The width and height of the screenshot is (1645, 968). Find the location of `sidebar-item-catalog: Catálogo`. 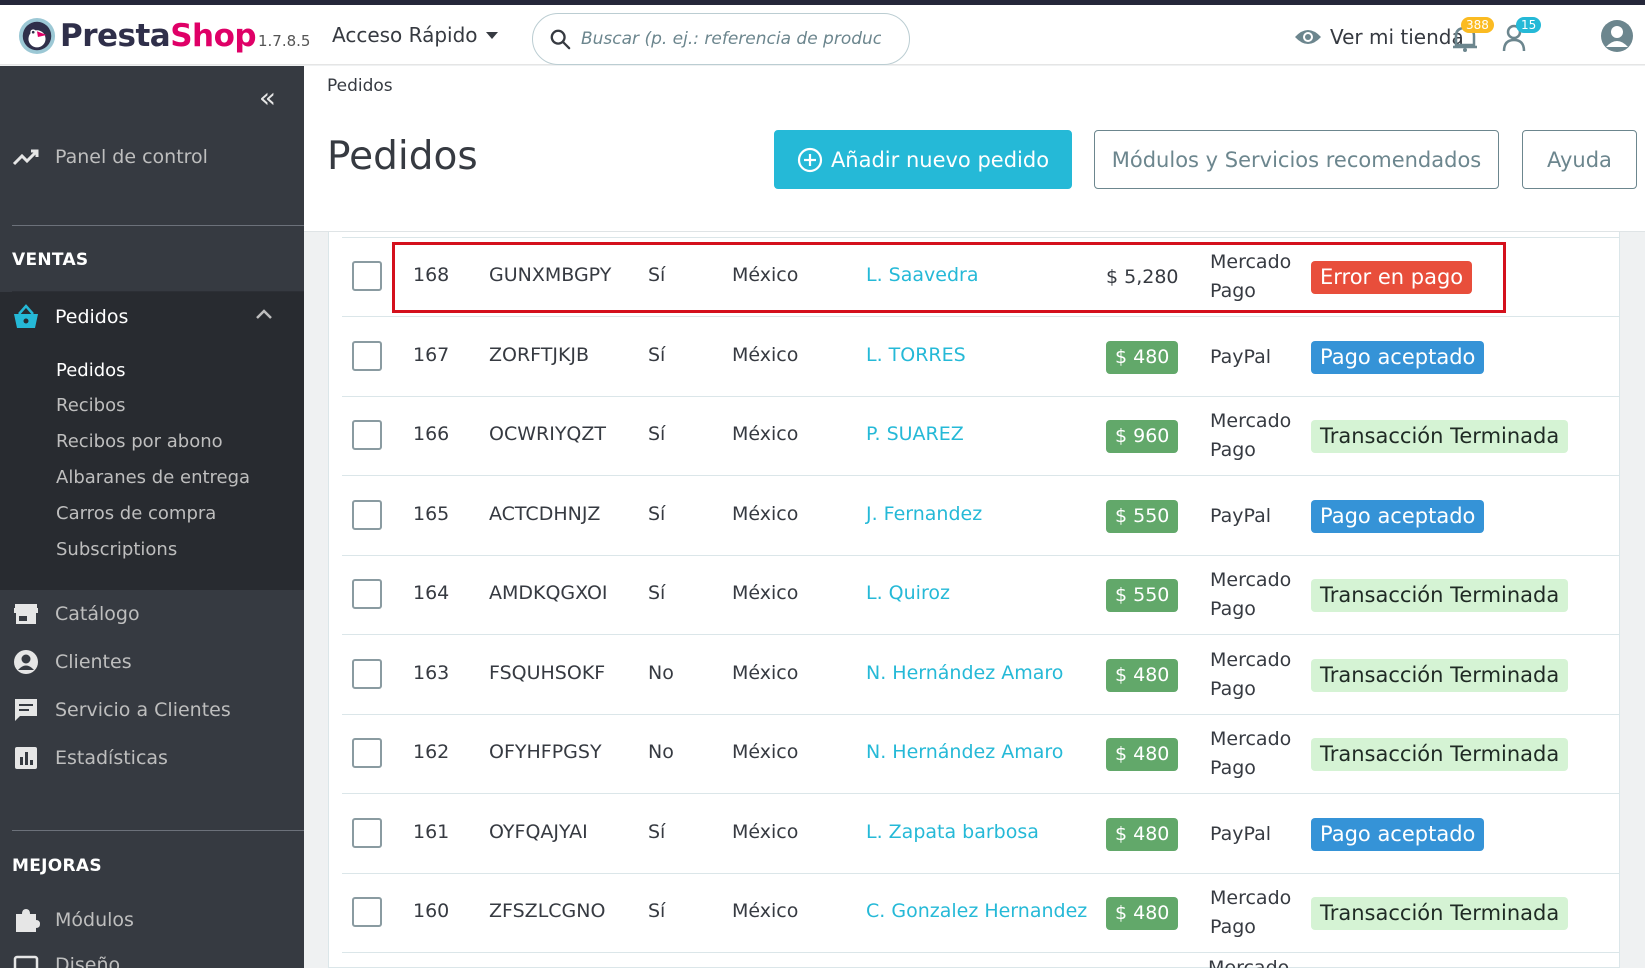

sidebar-item-catalog: Catálogo is located at coordinates (152, 614).